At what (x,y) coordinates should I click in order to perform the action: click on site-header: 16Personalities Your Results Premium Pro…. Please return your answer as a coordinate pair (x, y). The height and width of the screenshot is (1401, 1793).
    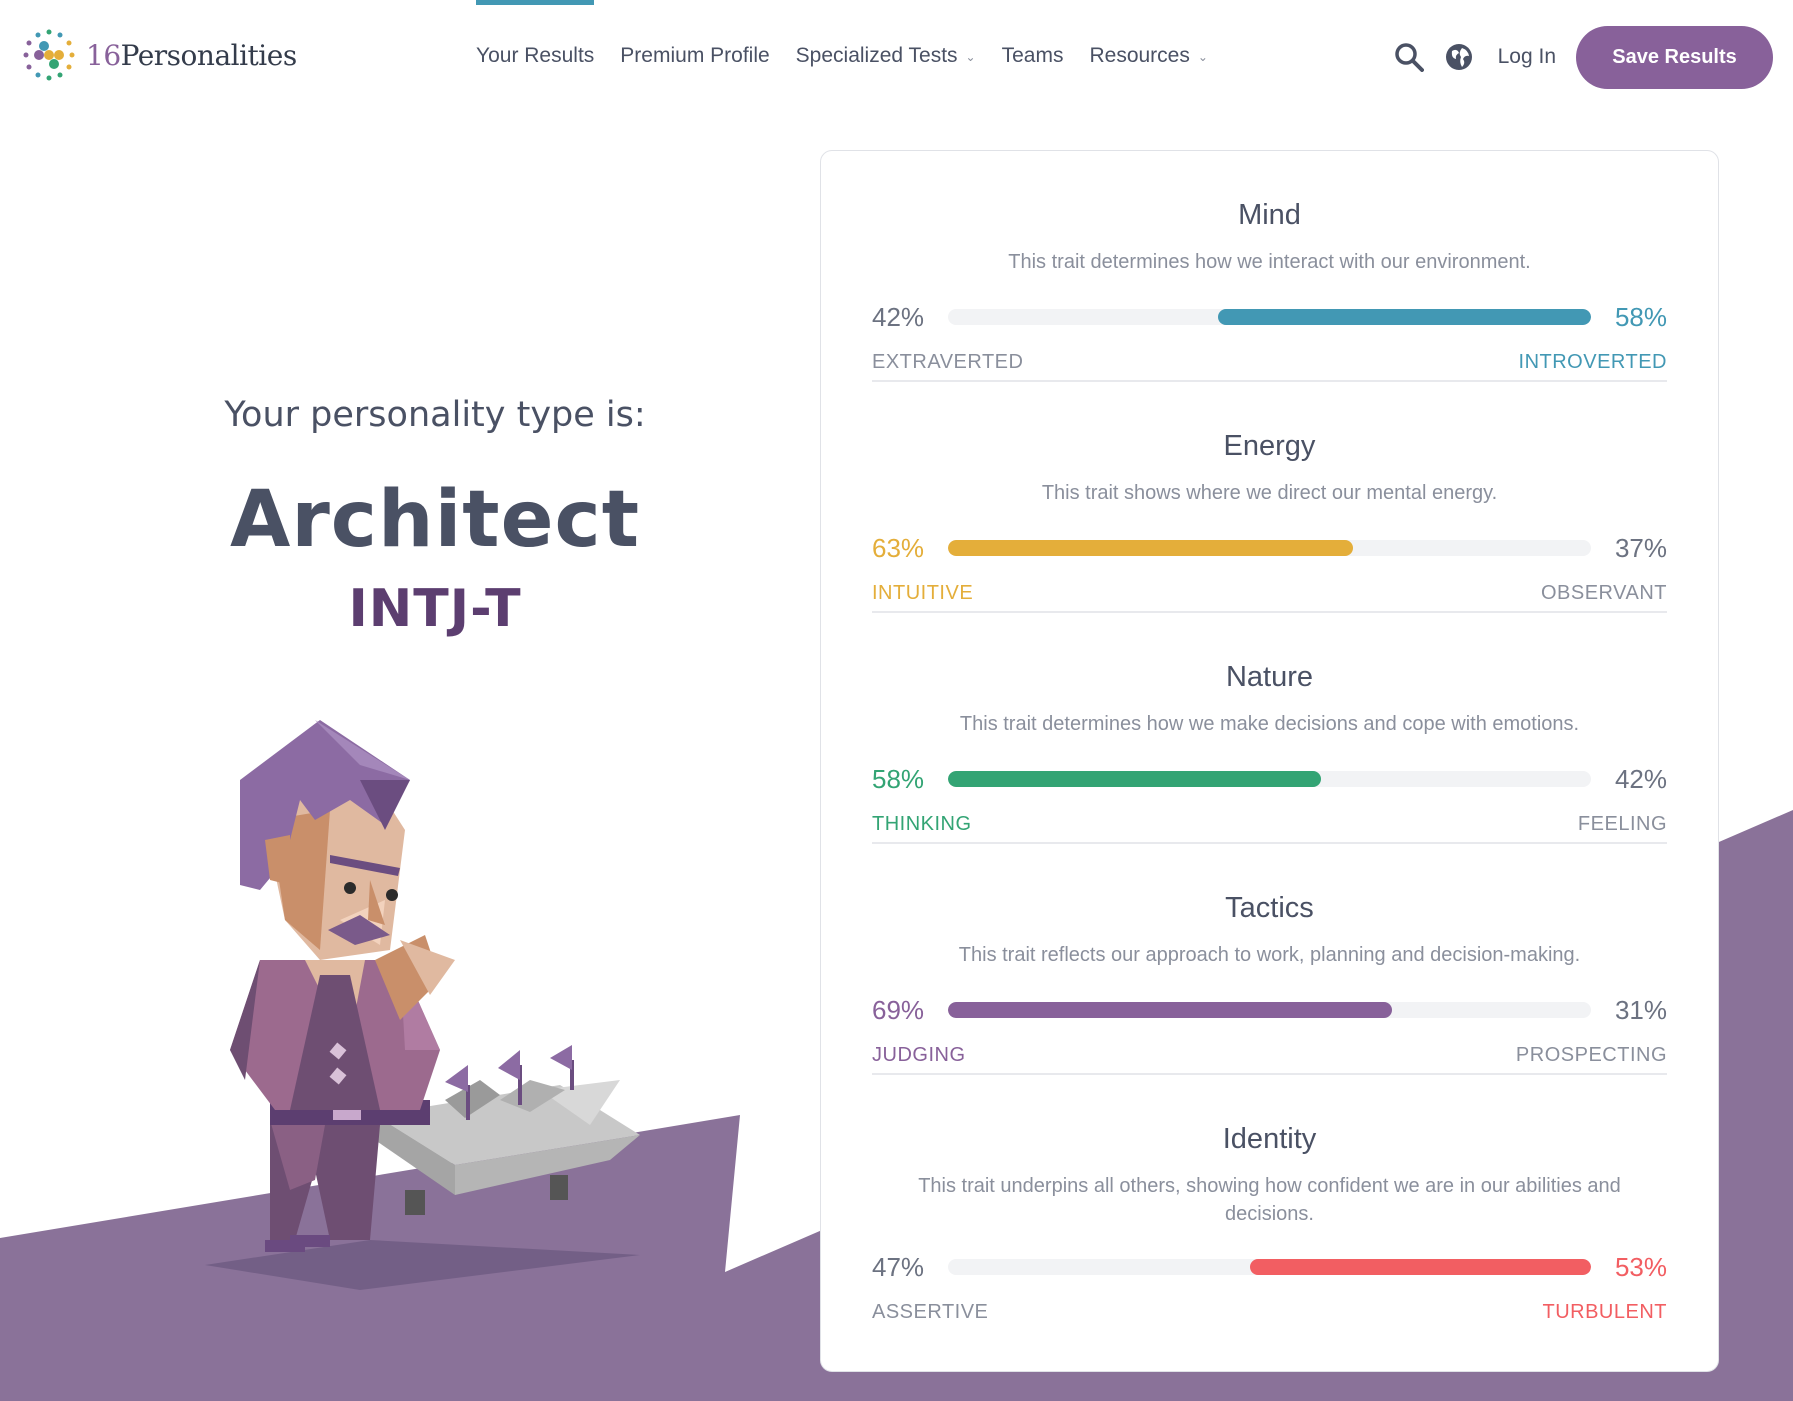
    Looking at the image, I should click on (896, 56).